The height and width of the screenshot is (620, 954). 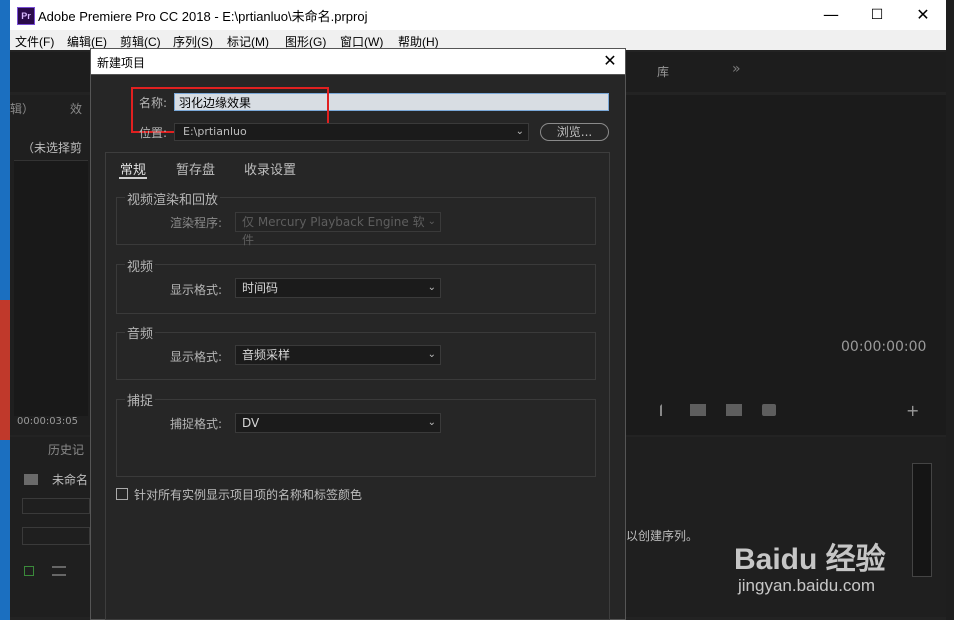 What do you see at coordinates (52, 148) in the screenshot?
I see `no-selection-text: （未选择剪` at bounding box center [52, 148].